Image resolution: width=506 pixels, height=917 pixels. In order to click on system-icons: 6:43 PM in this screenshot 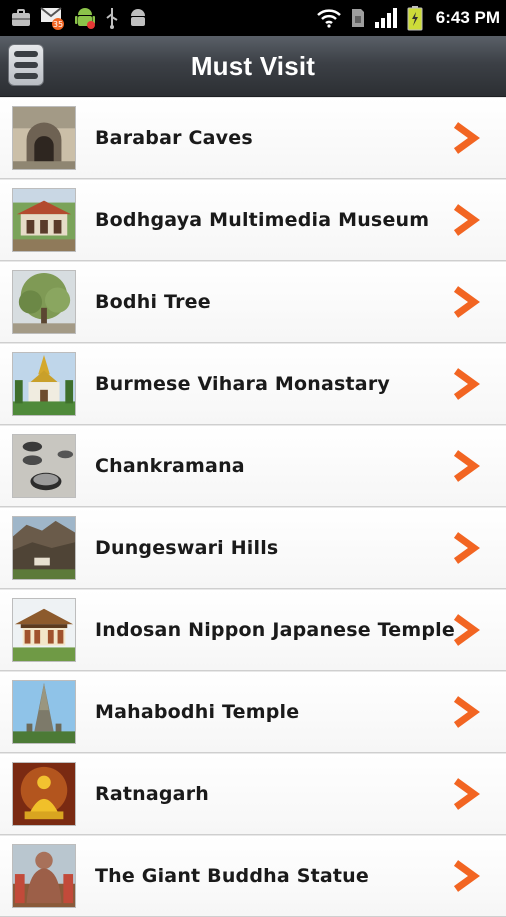, I will do `click(408, 18)`.